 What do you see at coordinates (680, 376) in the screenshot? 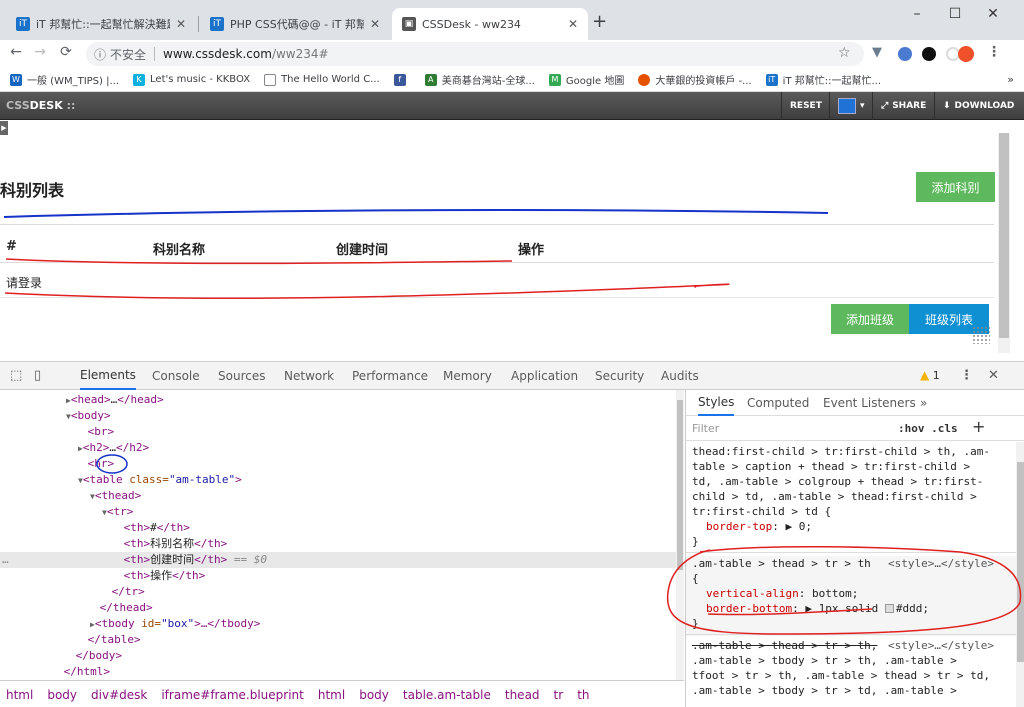
I see `tab-audits: Audits` at bounding box center [680, 376].